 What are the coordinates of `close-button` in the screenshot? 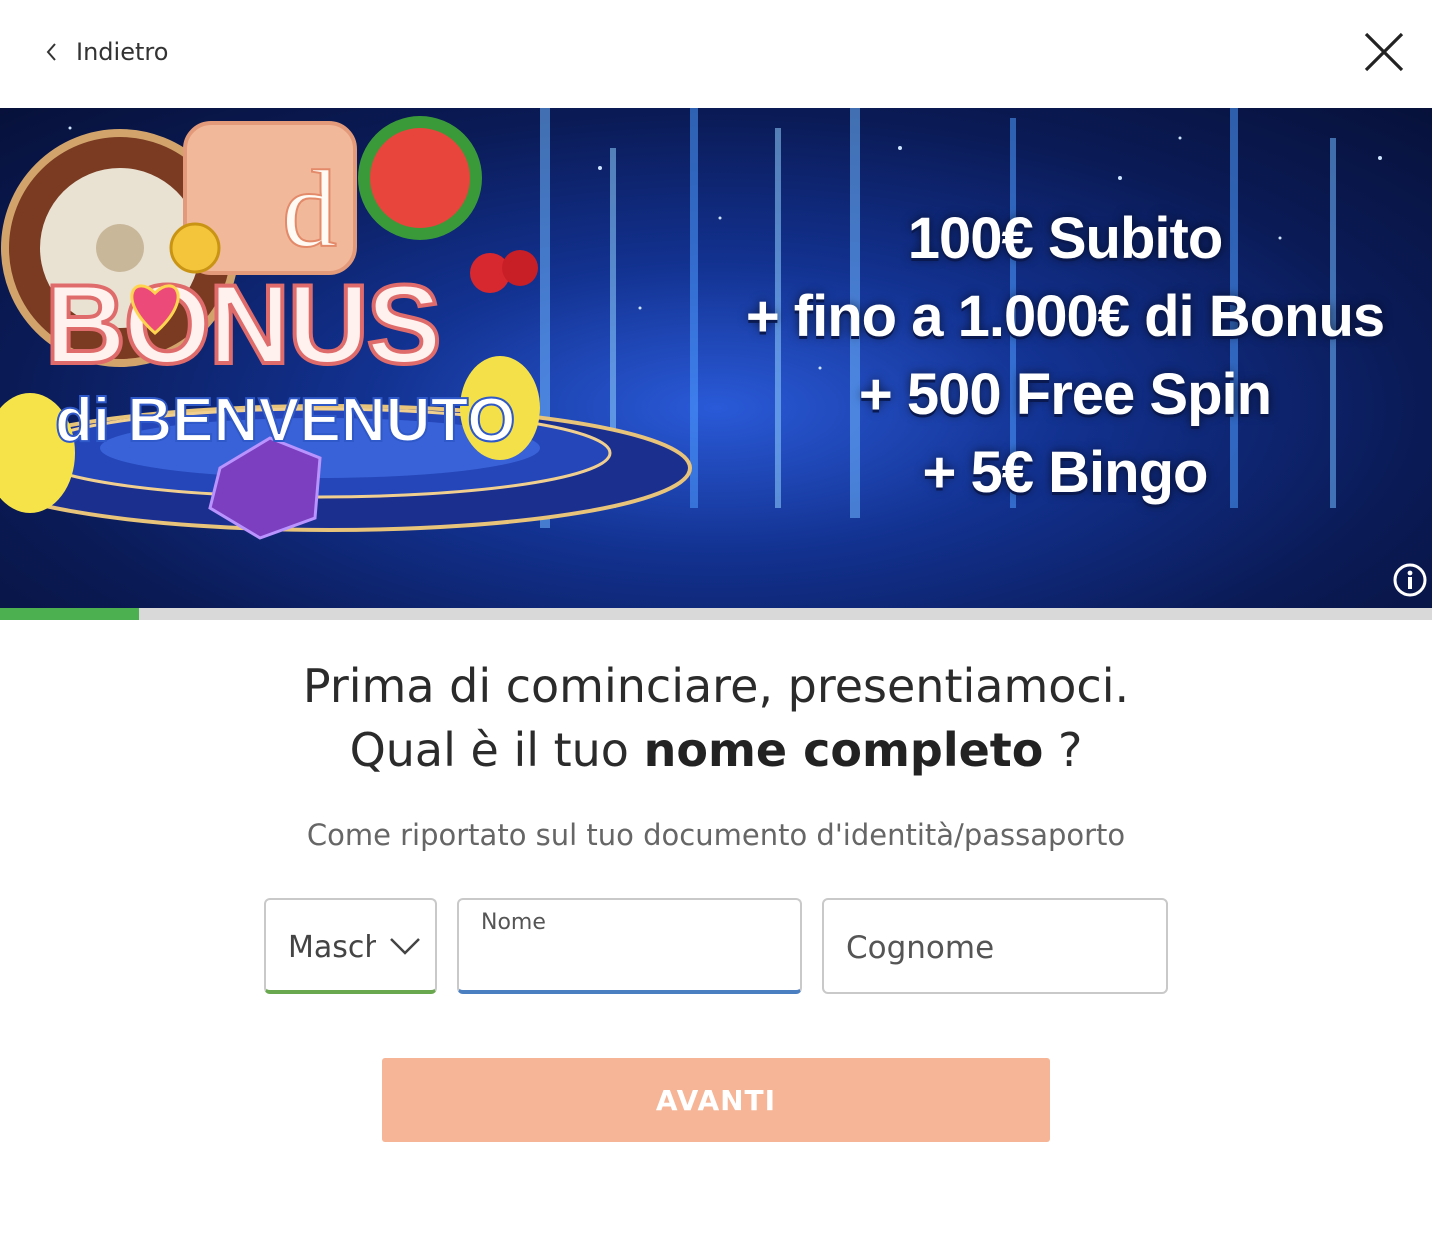 It's located at (1384, 52).